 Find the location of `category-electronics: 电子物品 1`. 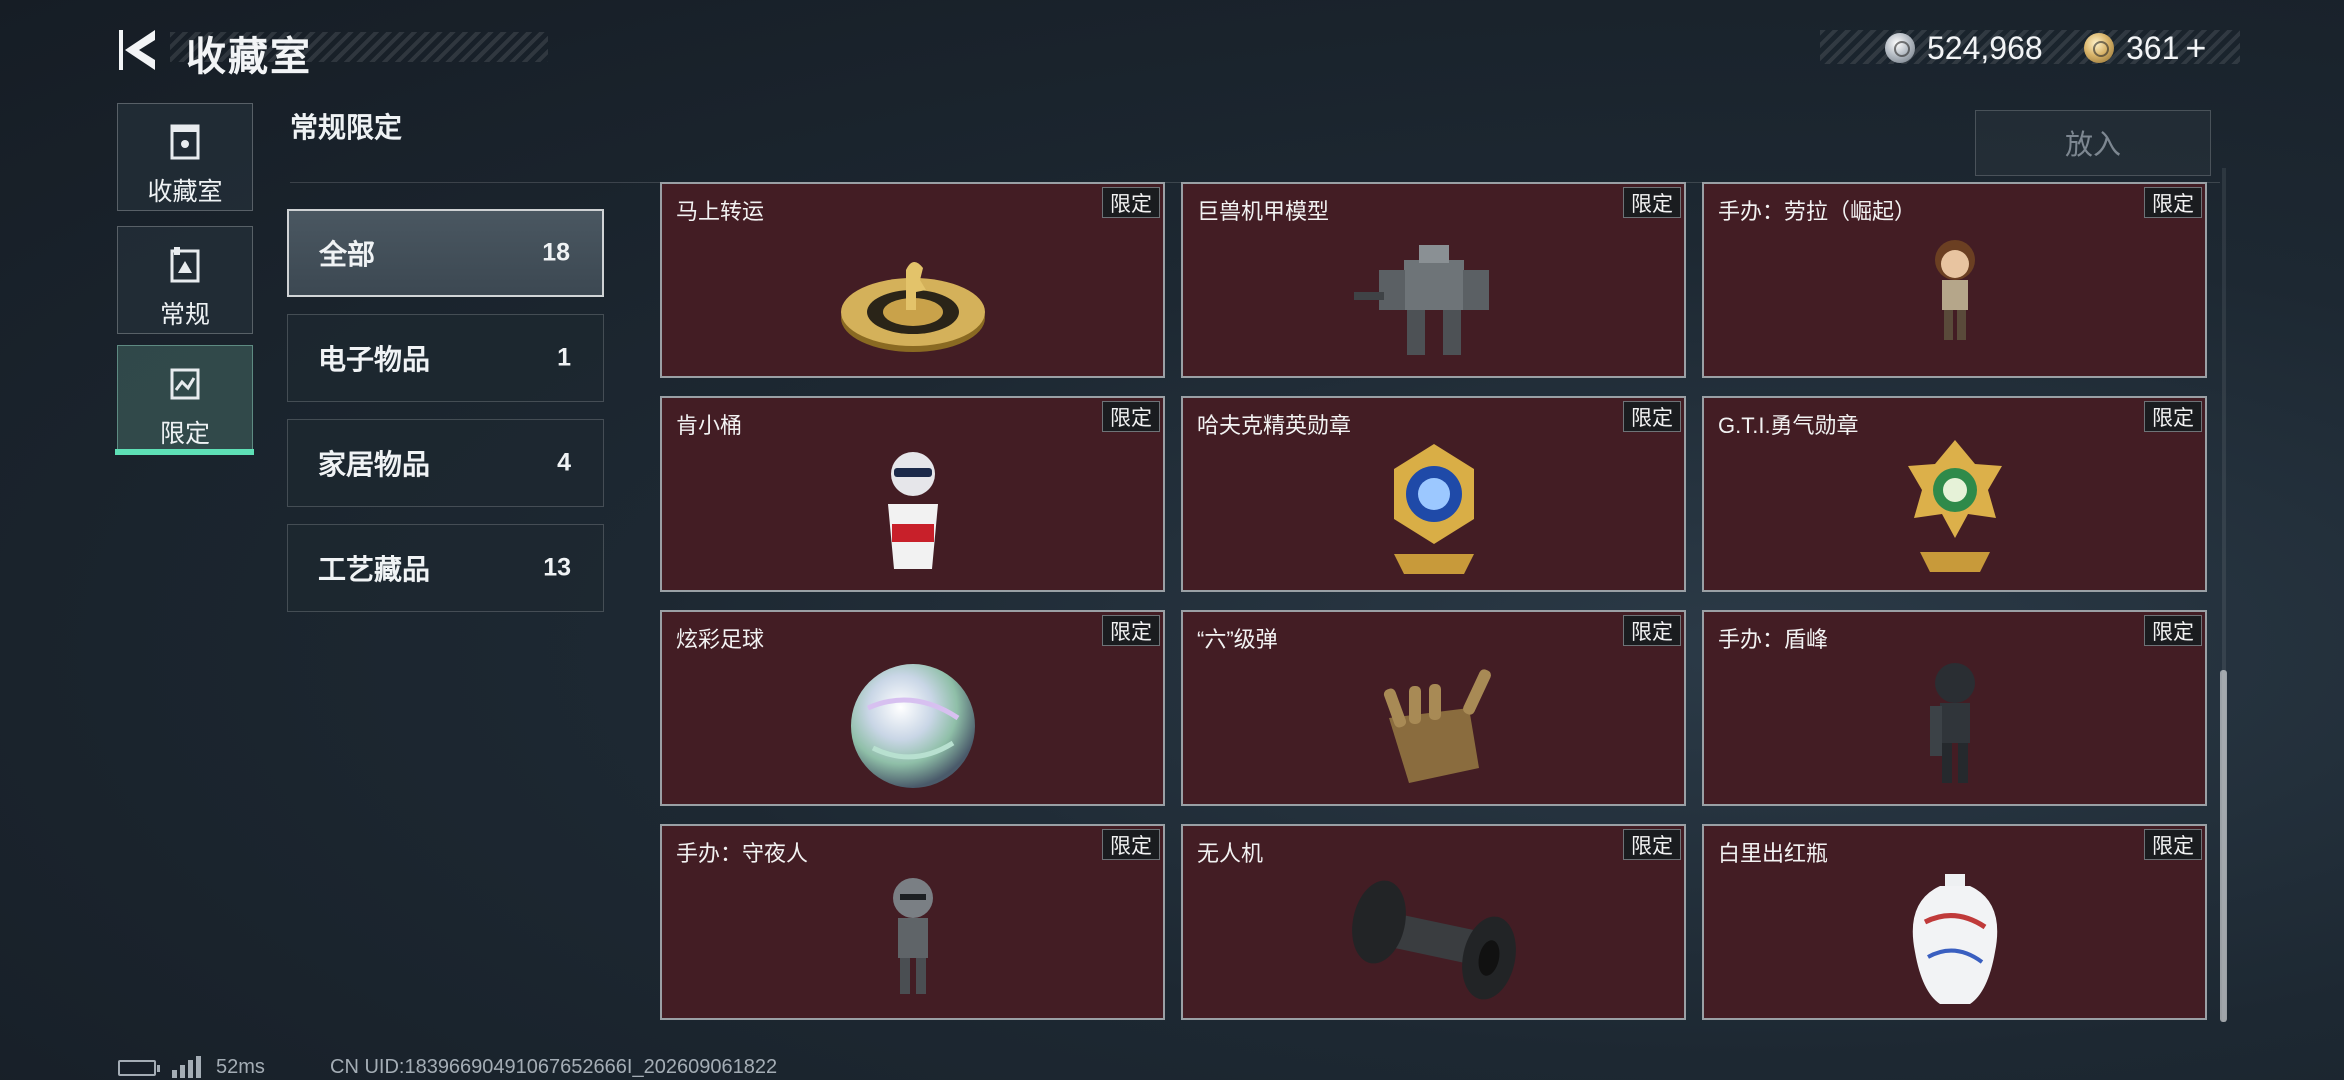

category-electronics: 电子物品 1 is located at coordinates (445, 358).